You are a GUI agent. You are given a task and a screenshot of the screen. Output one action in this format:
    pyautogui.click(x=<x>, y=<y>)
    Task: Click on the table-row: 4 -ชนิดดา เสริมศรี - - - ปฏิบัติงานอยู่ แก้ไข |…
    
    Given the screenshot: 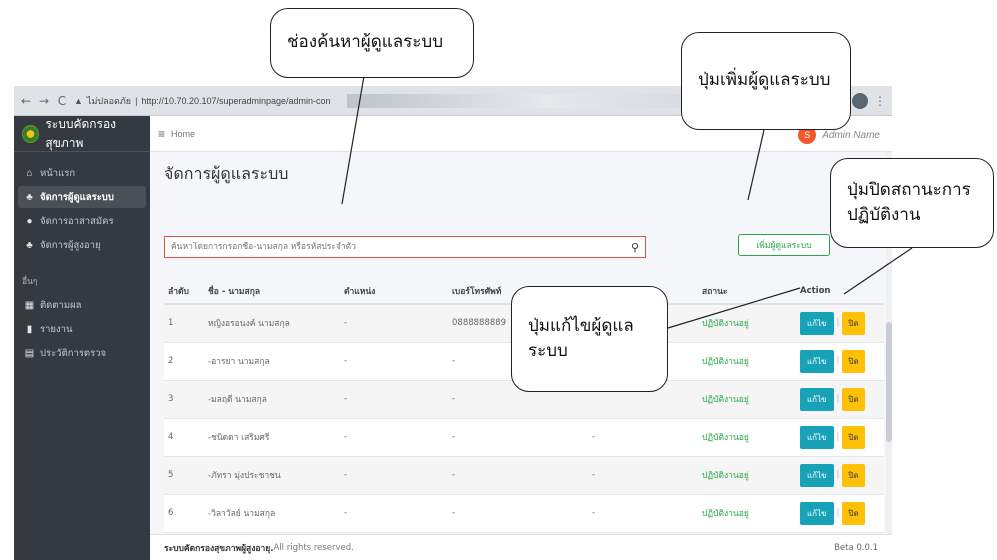 What is the action you would take?
    pyautogui.click(x=524, y=437)
    